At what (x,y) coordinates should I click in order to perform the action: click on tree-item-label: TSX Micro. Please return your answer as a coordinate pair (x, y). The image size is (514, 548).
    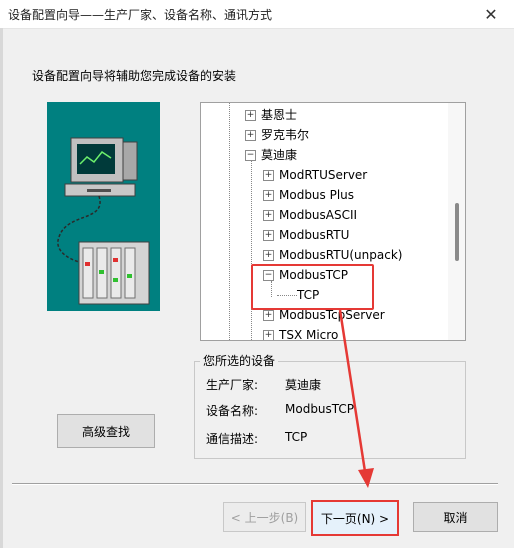
    Looking at the image, I should click on (309, 334).